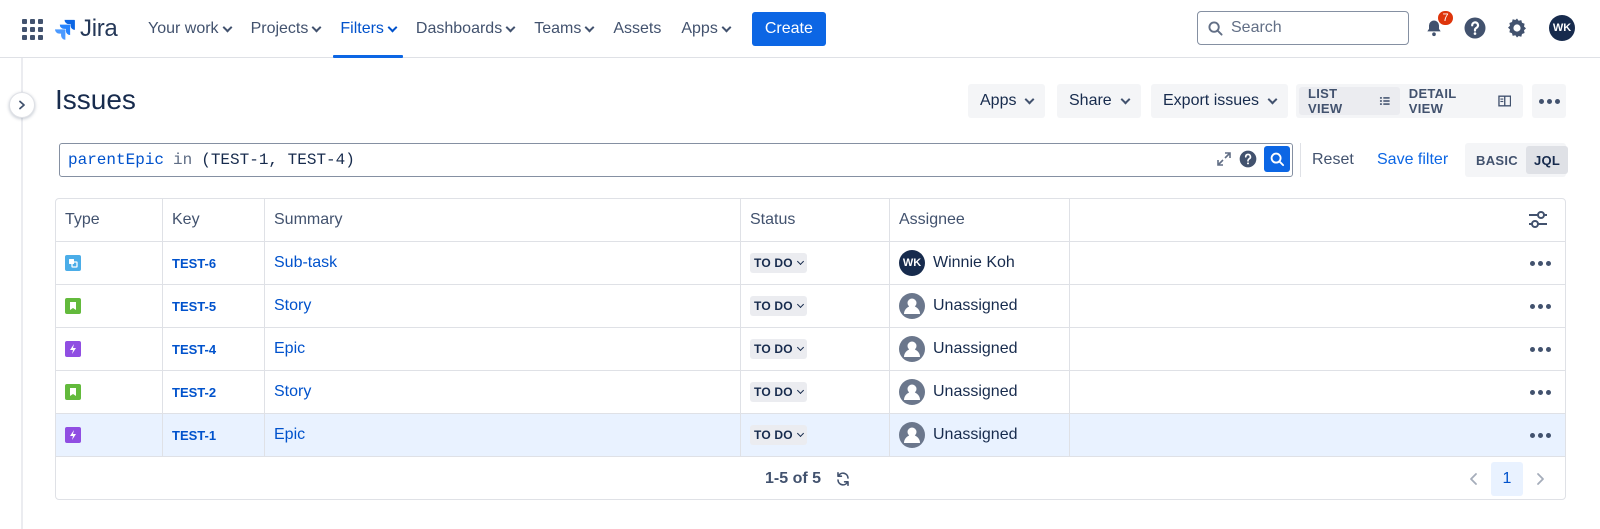  What do you see at coordinates (808, 478) in the screenshot?
I see `result-count: 1-5 of 5` at bounding box center [808, 478].